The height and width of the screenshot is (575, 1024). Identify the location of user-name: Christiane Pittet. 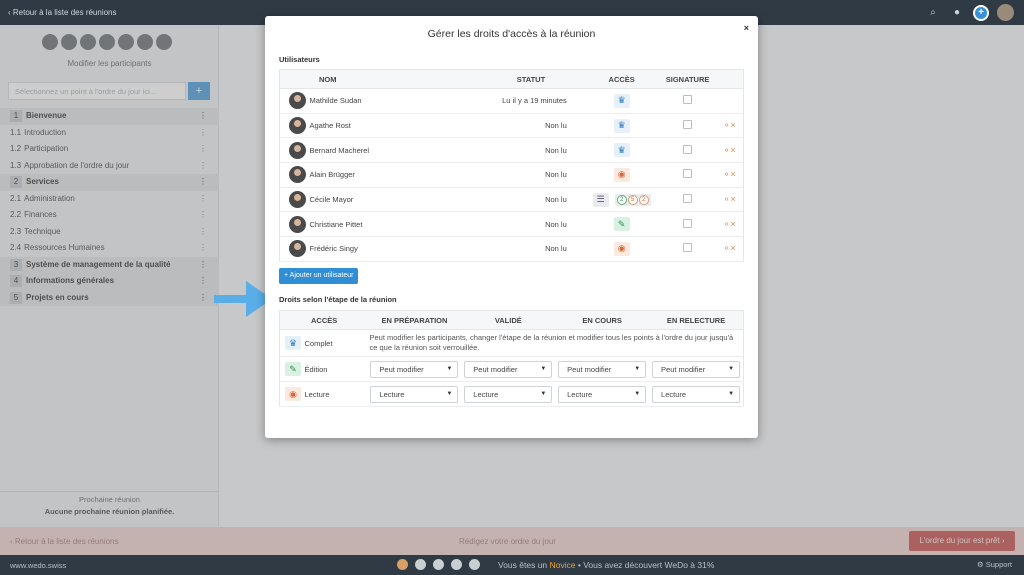
(377, 224).